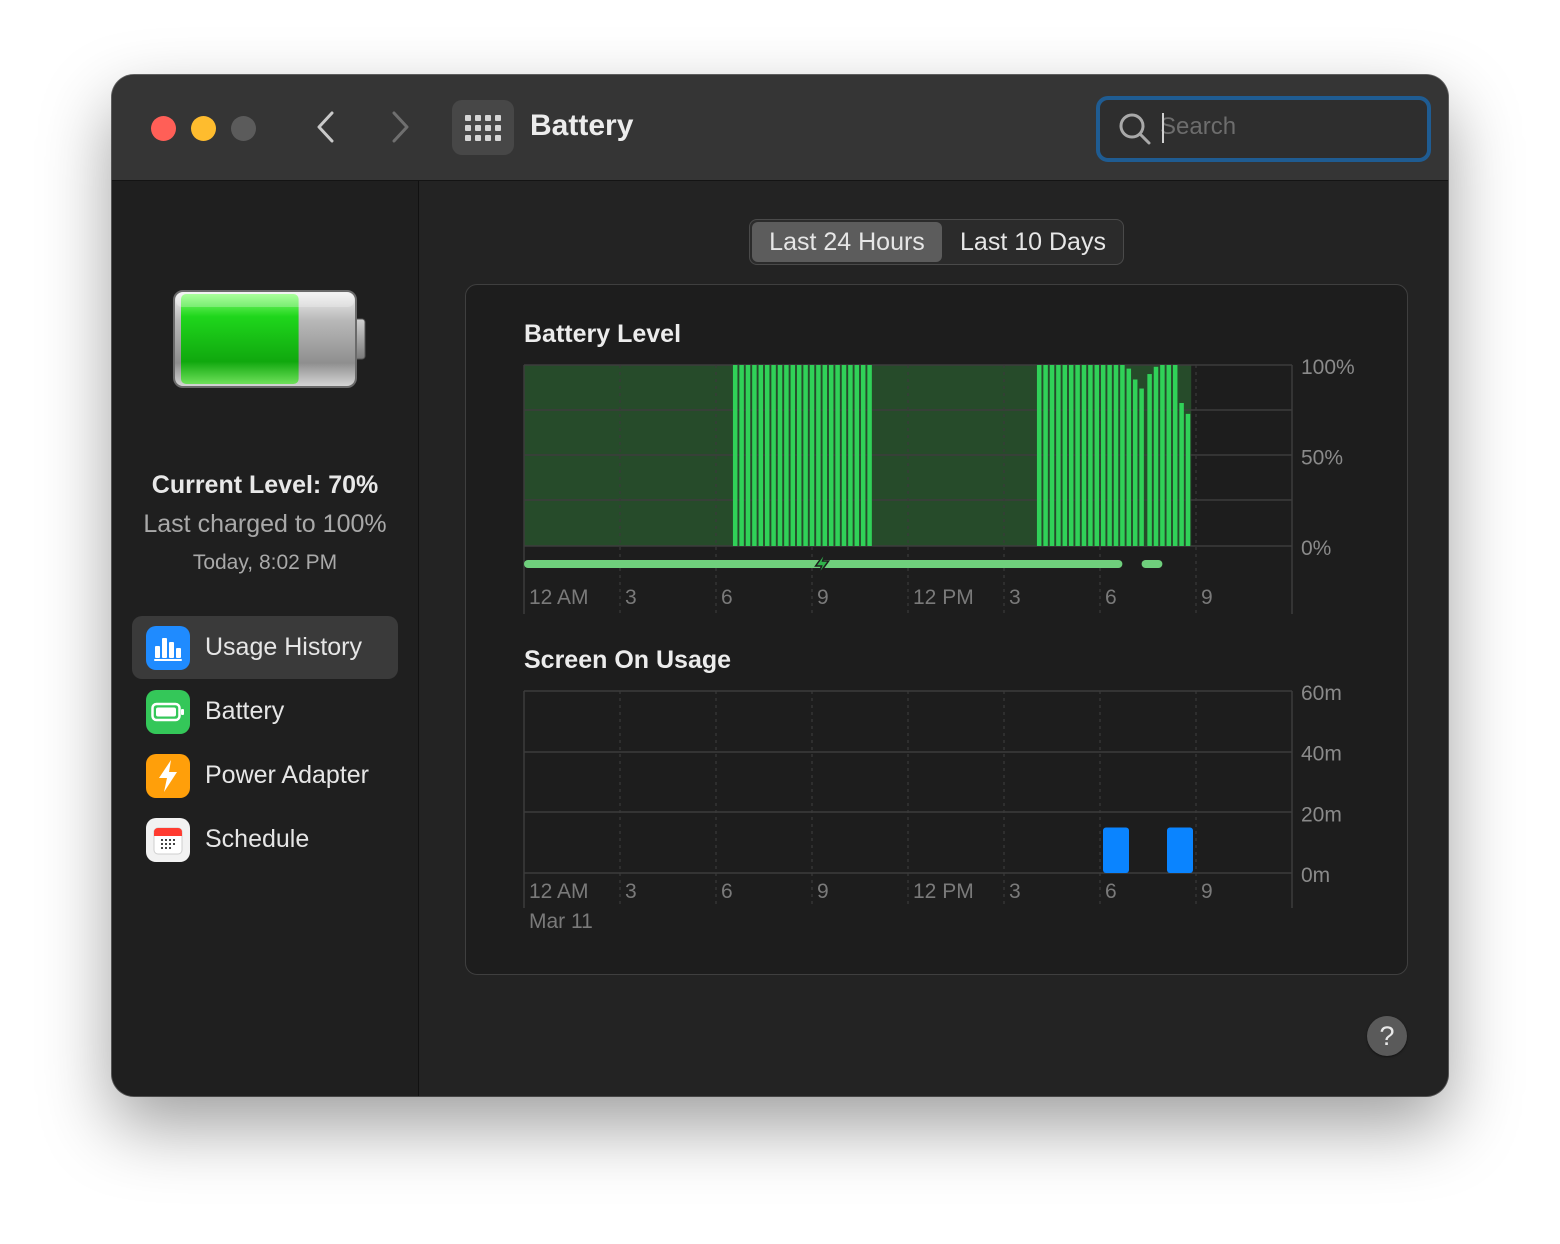 This screenshot has height=1244, width=1560. Describe the element at coordinates (1163, 128) in the screenshot. I see `text-cursor` at that location.